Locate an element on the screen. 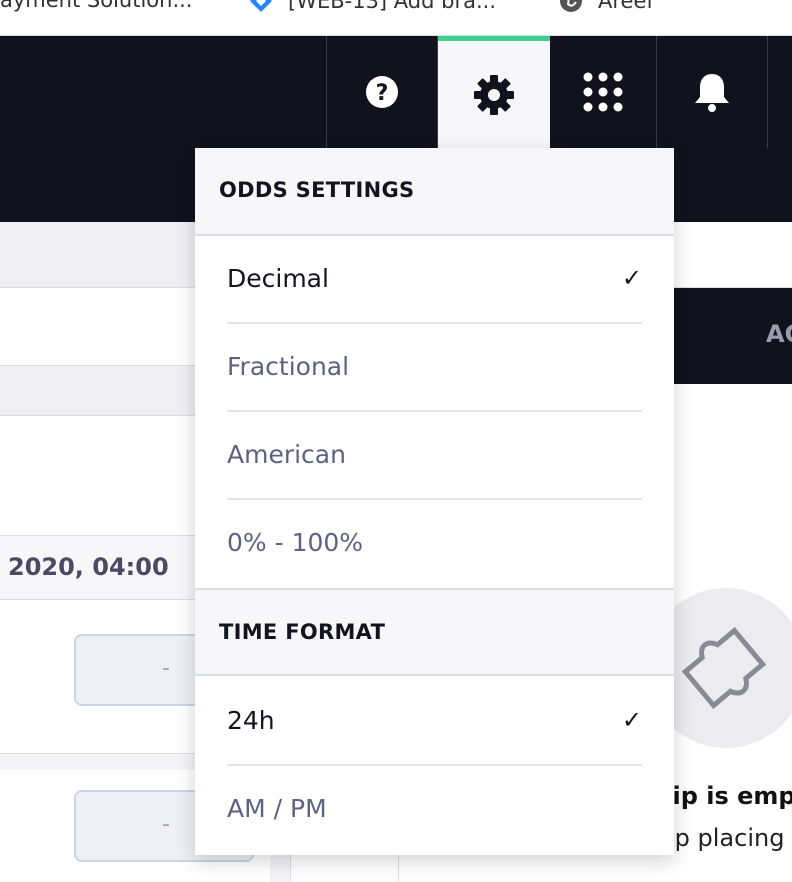  option-label: 24h is located at coordinates (251, 720).